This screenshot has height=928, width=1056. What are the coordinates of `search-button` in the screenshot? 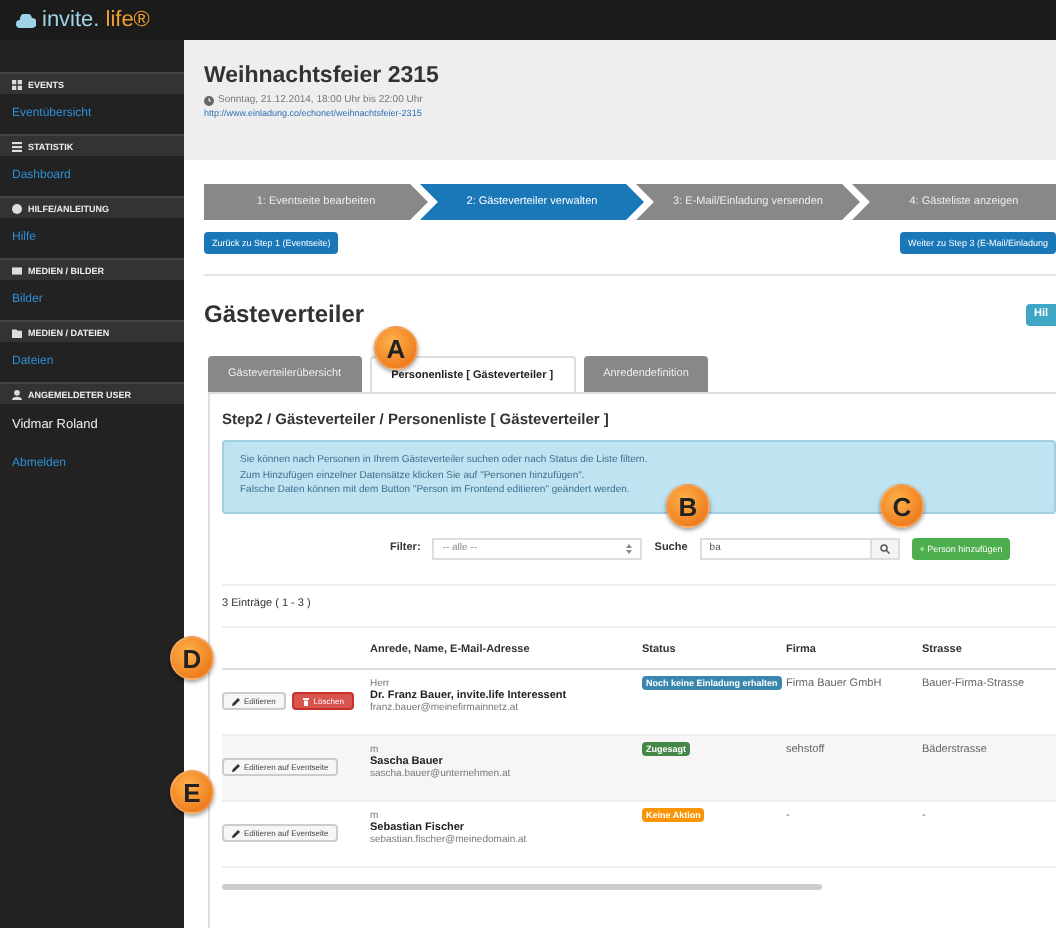 It's located at (885, 548).